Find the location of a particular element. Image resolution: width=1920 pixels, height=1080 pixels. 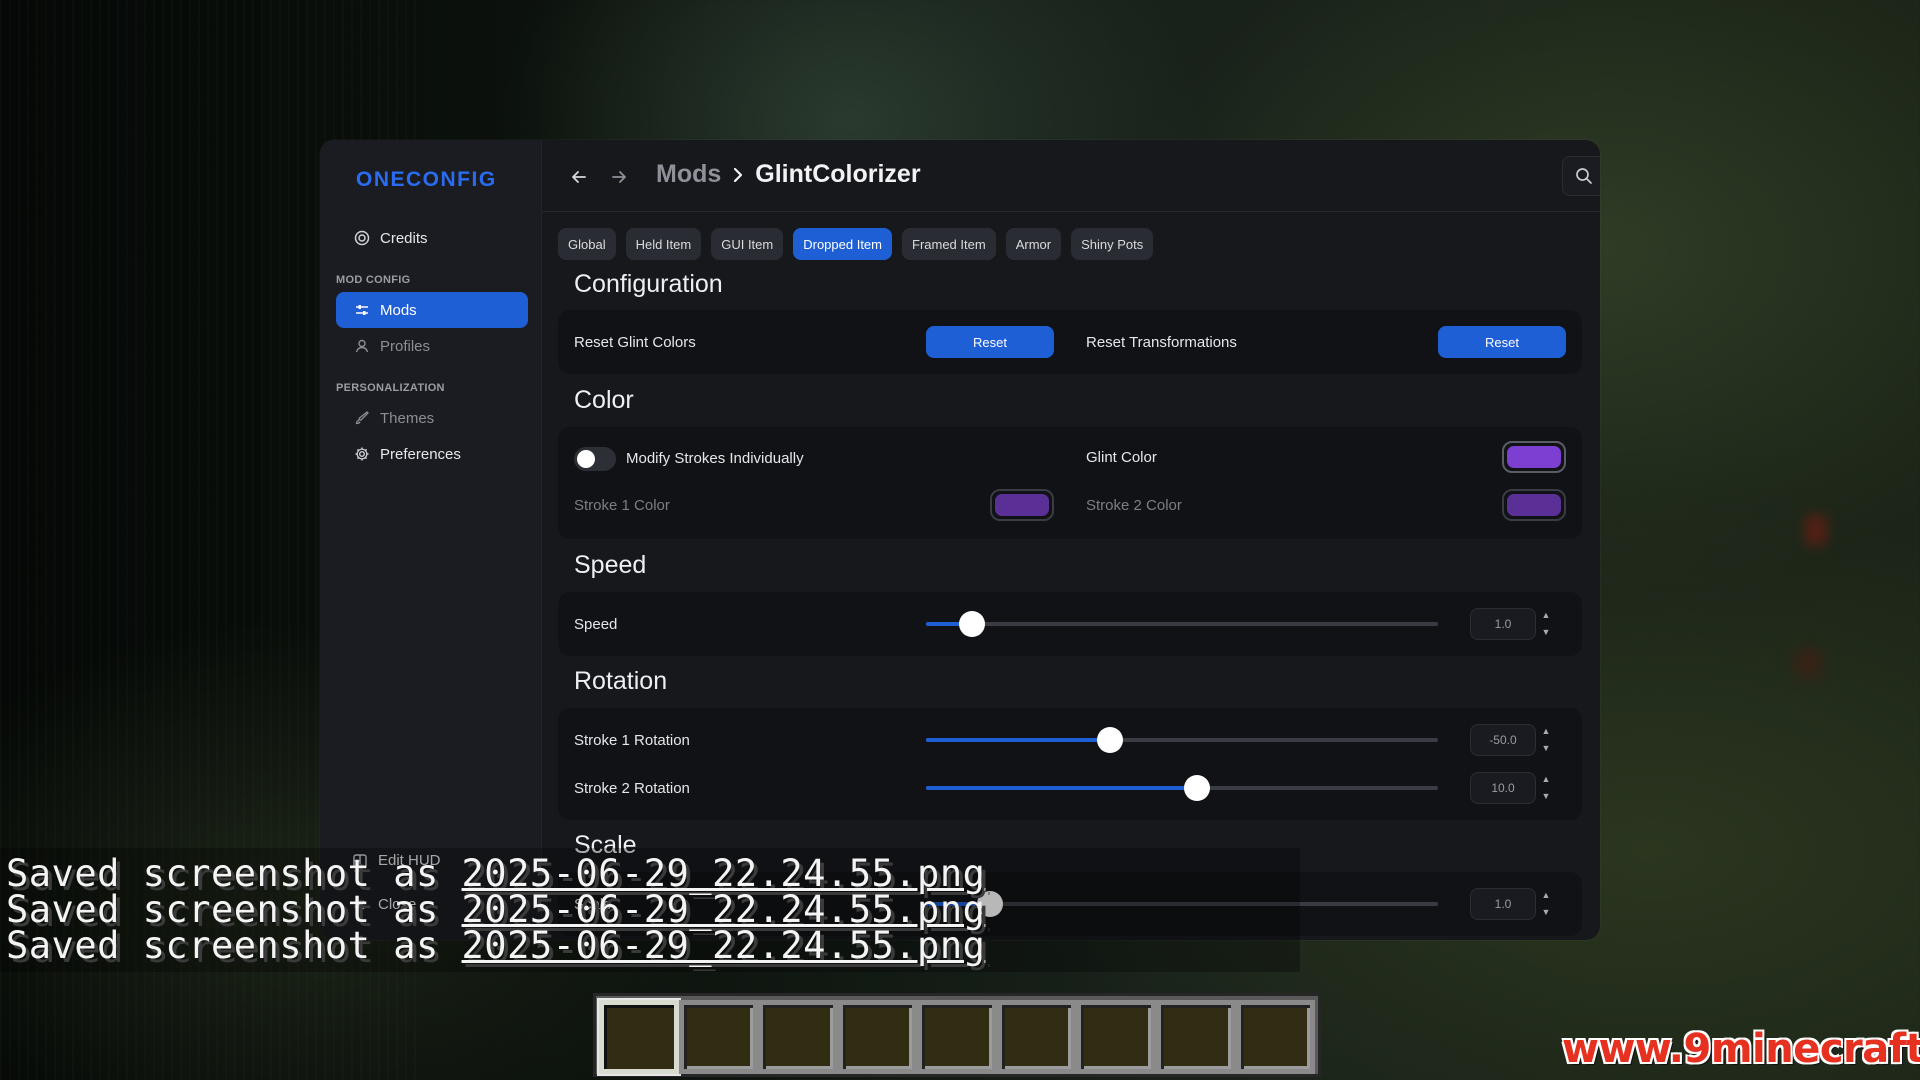

hotbar is located at coordinates (957, 1035).